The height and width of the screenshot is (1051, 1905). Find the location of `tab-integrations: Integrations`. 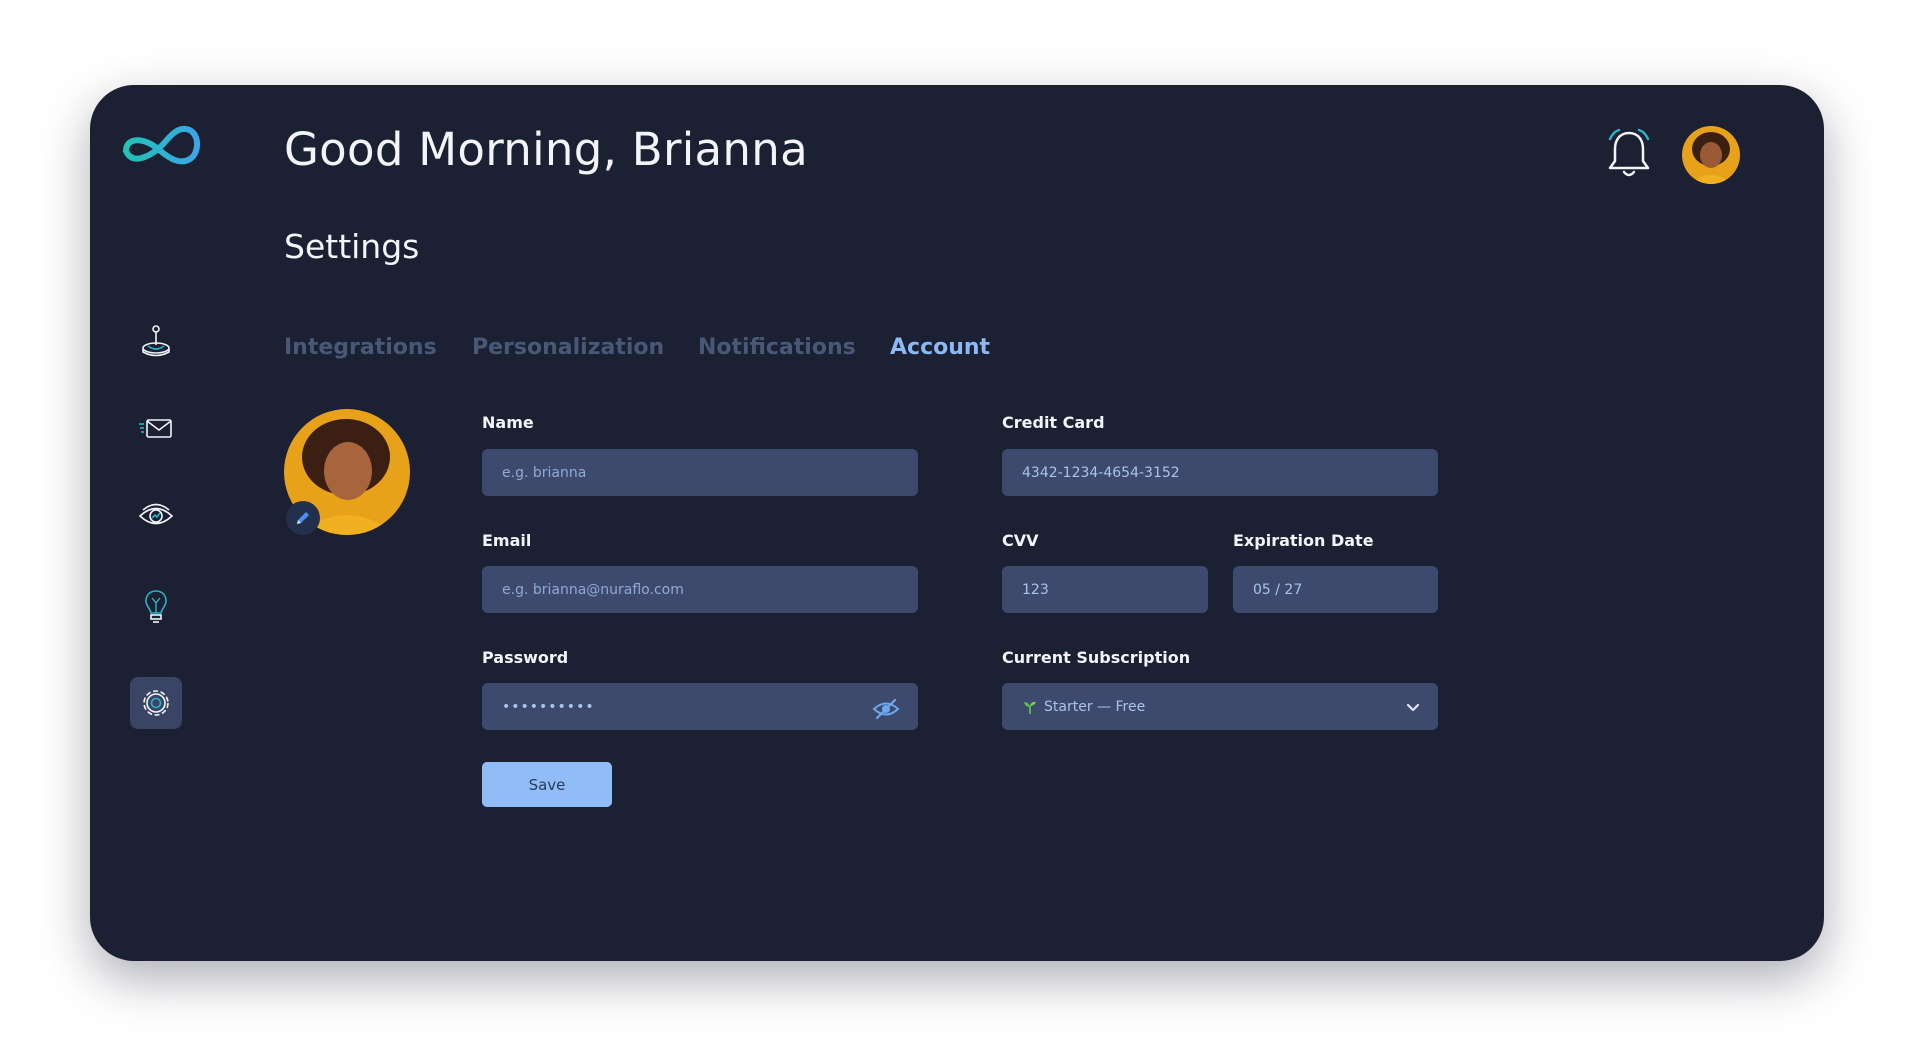

tab-integrations: Integrations is located at coordinates (360, 347).